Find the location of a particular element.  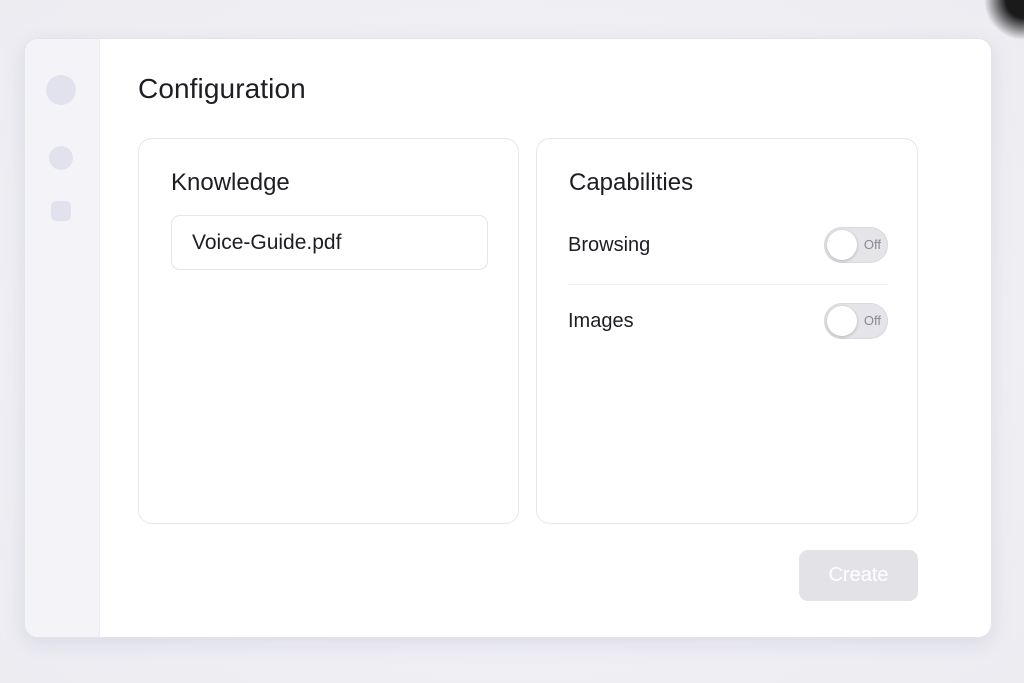

browsing-toggle: Off is located at coordinates (856, 245).